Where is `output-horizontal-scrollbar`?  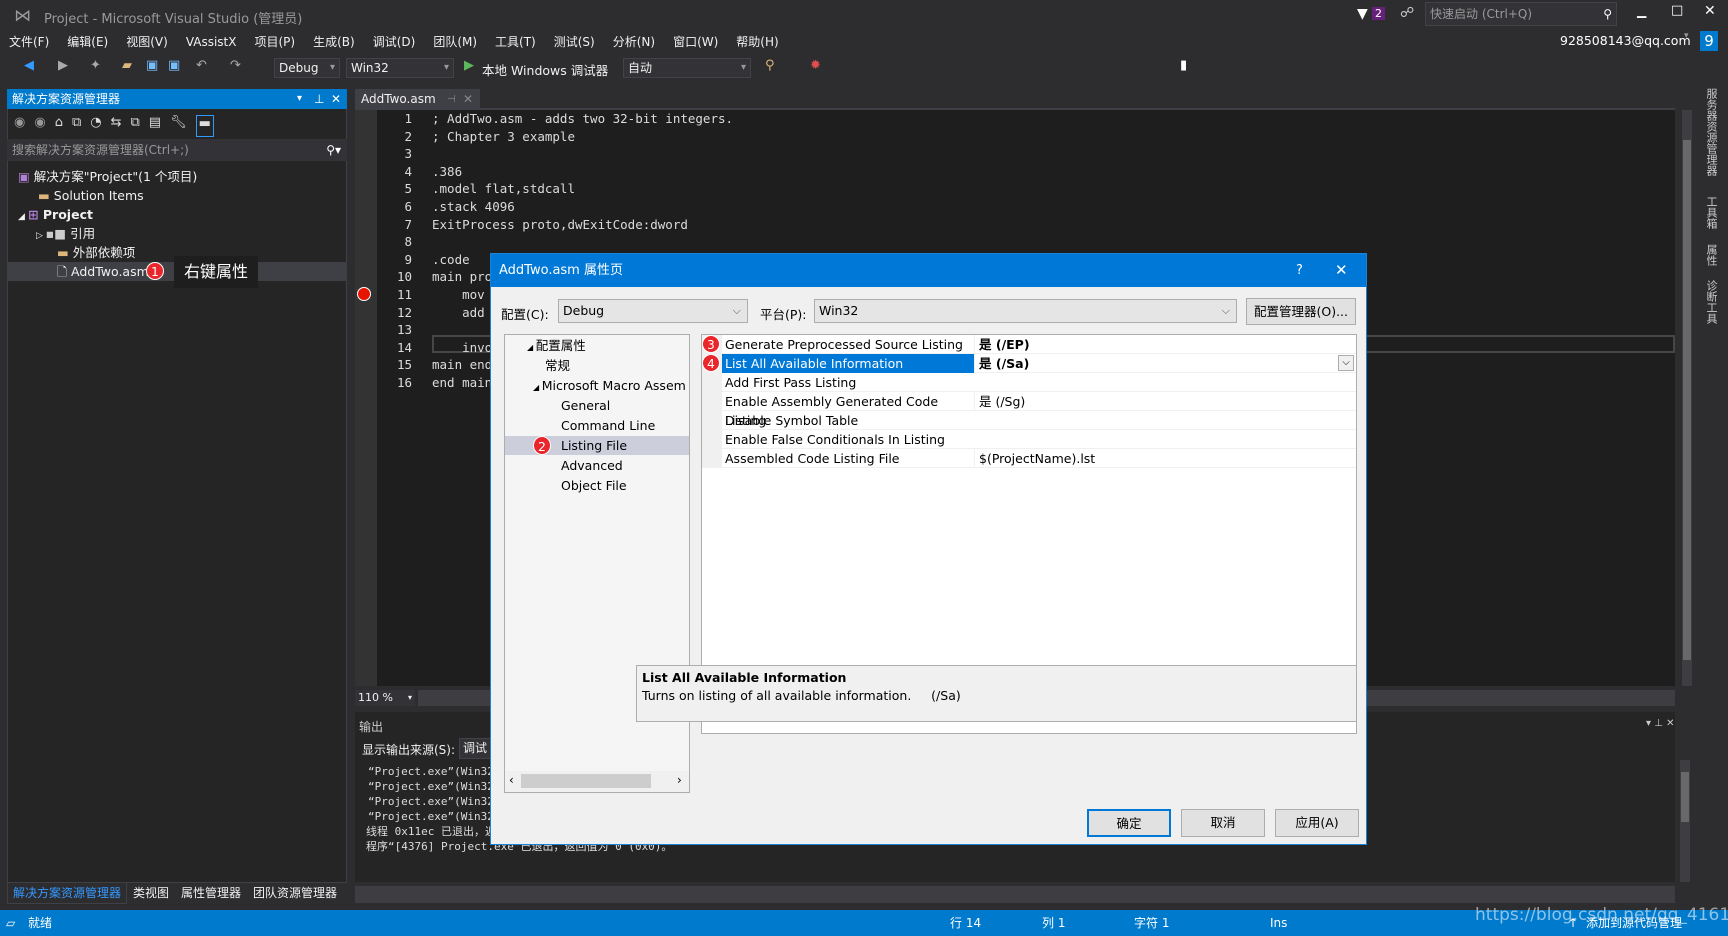
output-horizontal-scrollbar is located at coordinates (1015, 894).